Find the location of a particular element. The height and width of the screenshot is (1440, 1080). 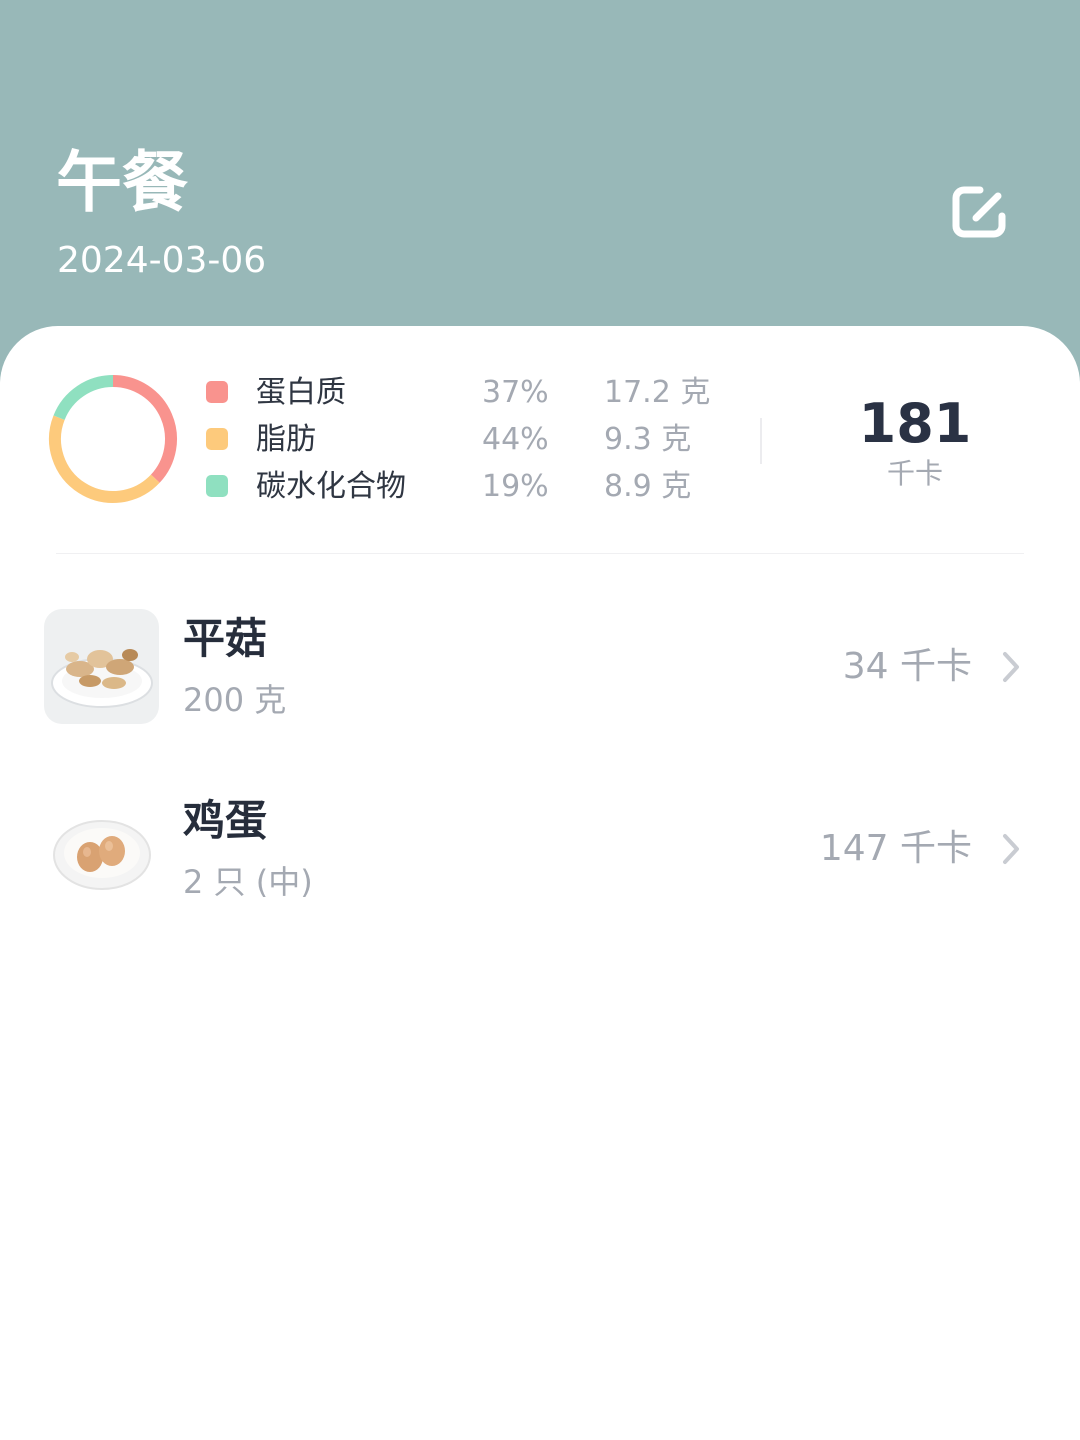

macro-percent: 19% is located at coordinates (515, 486).